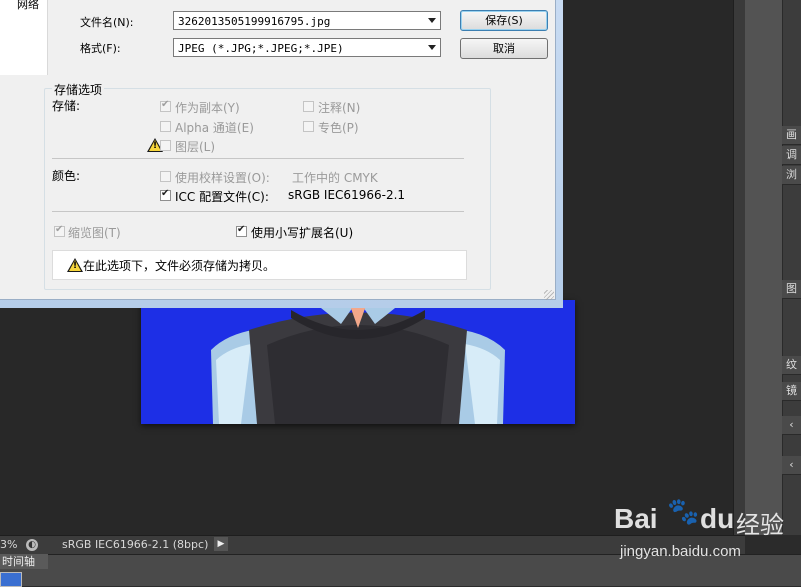 The image size is (801, 587). Describe the element at coordinates (791, 267) in the screenshot. I see `panel-strip` at that location.